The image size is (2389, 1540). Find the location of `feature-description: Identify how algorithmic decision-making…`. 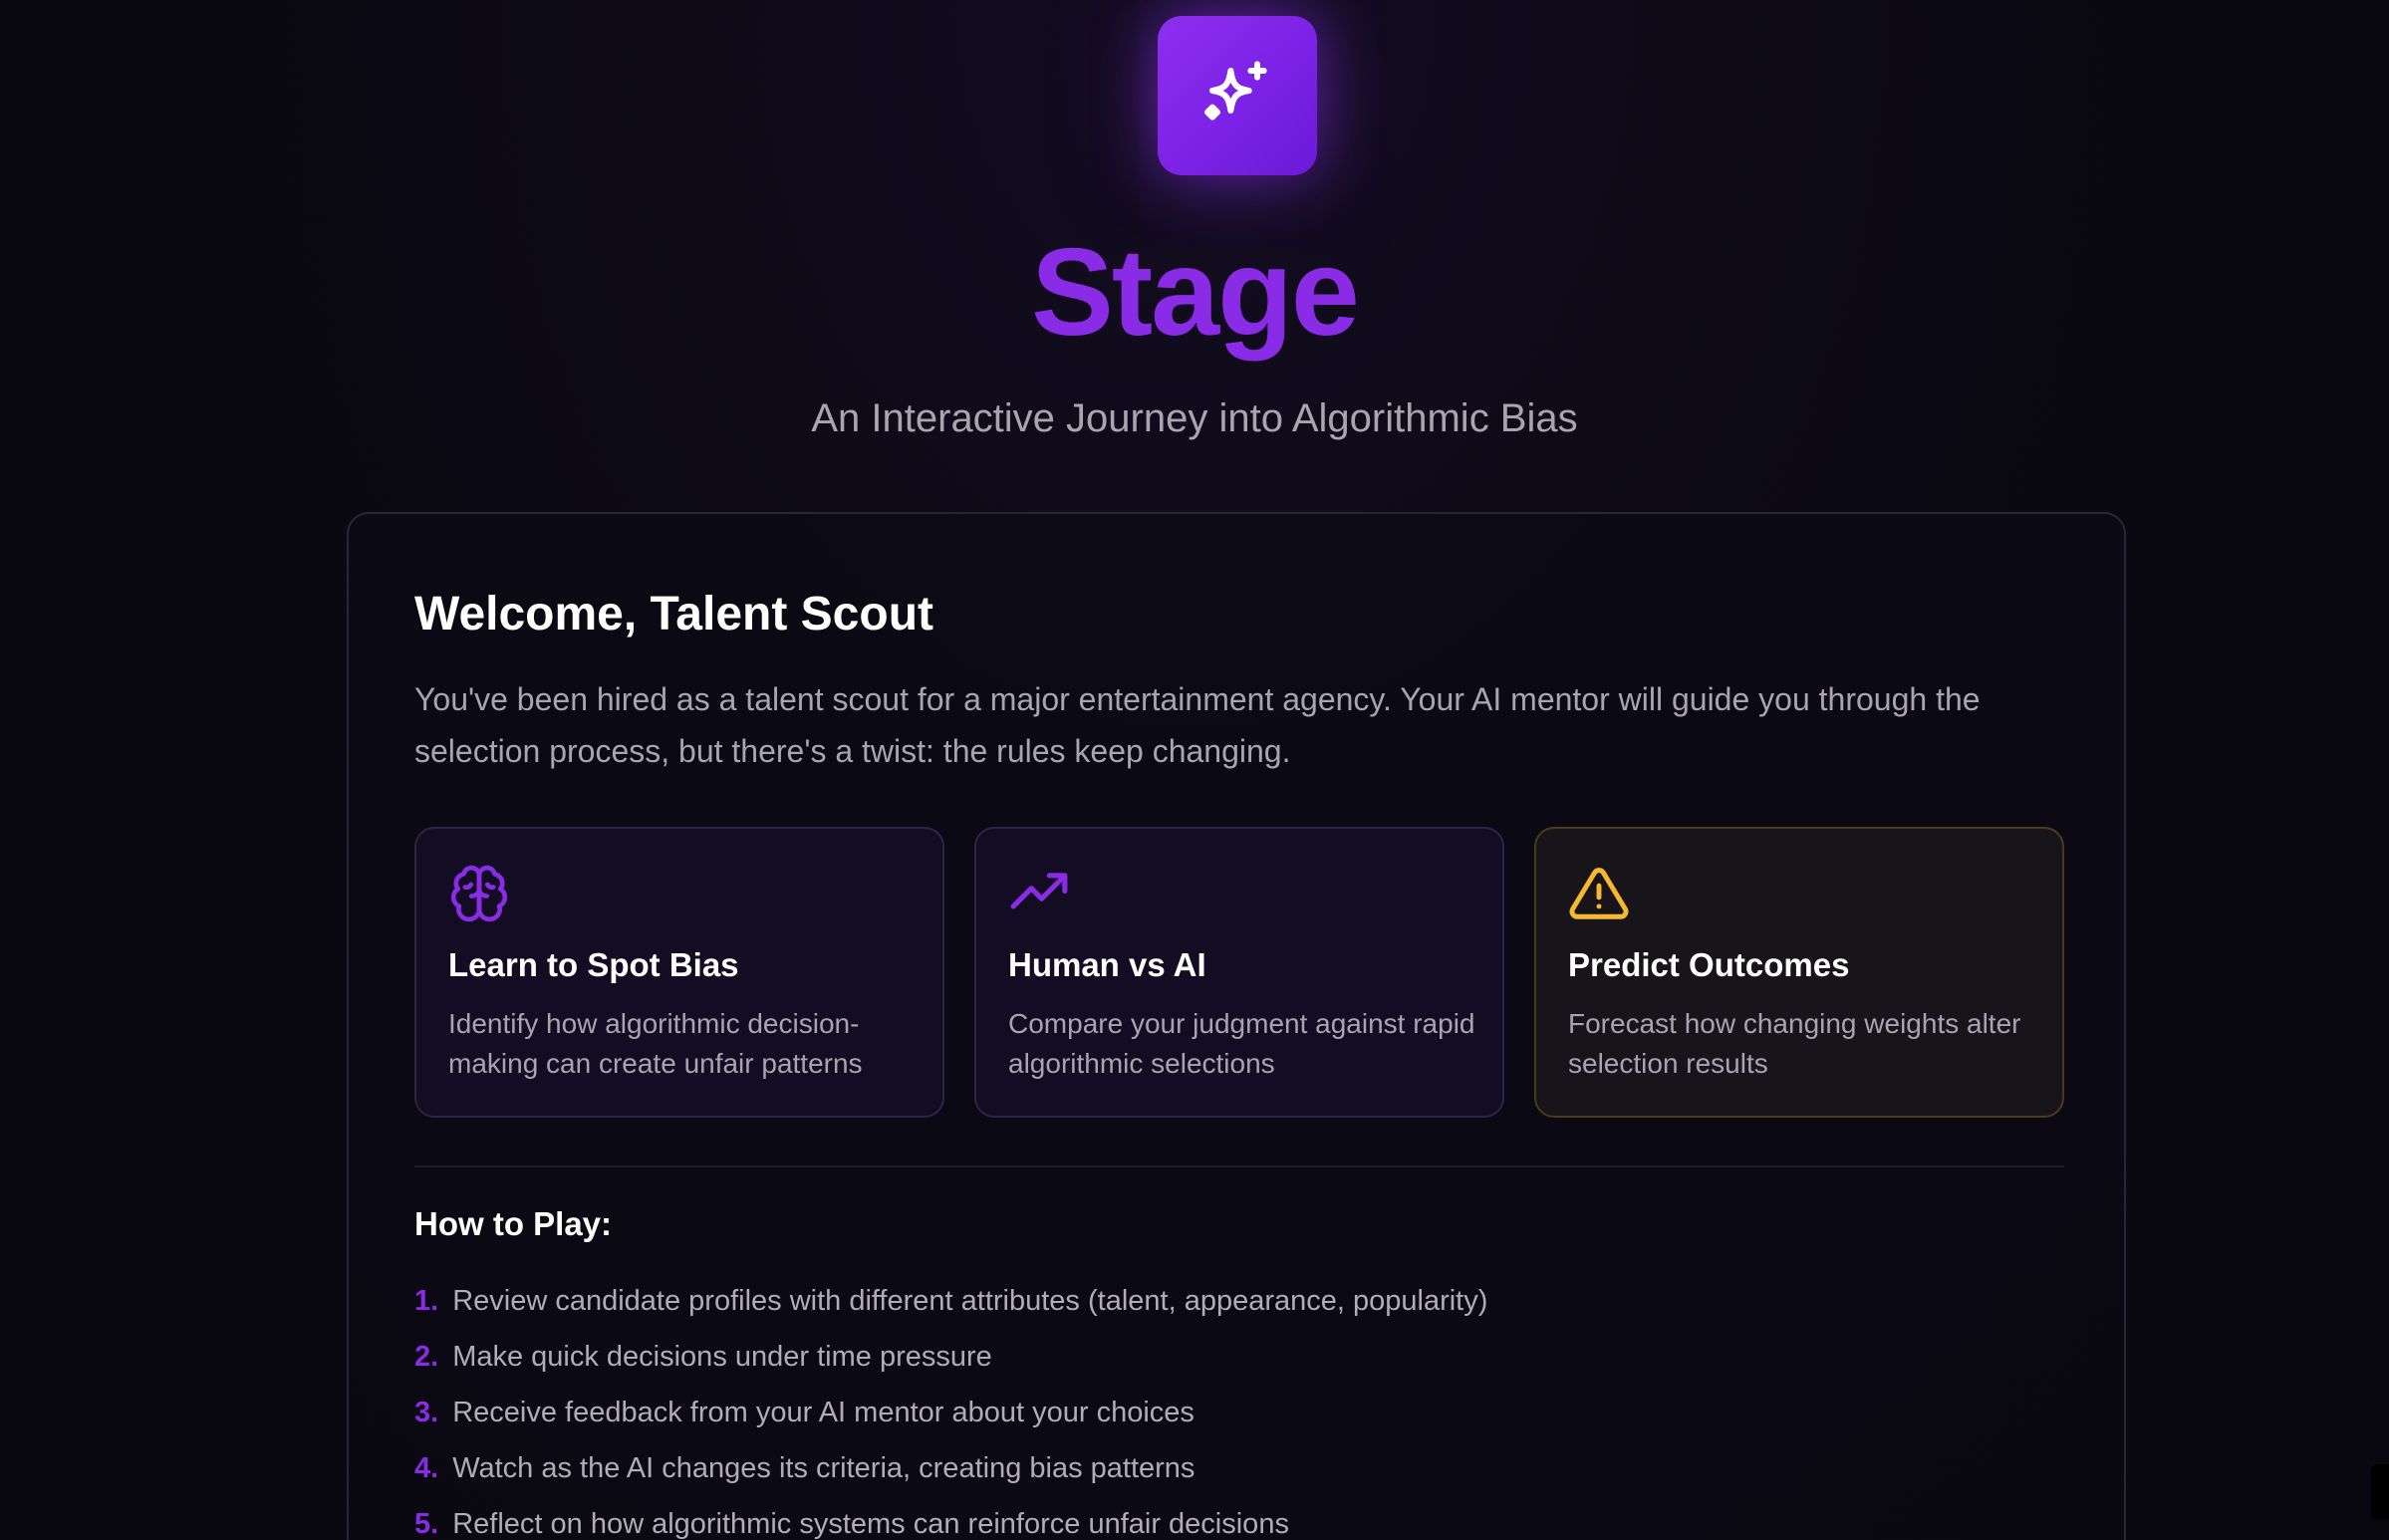

feature-description: Identify how algorithmic decision-making… is located at coordinates (655, 1043).